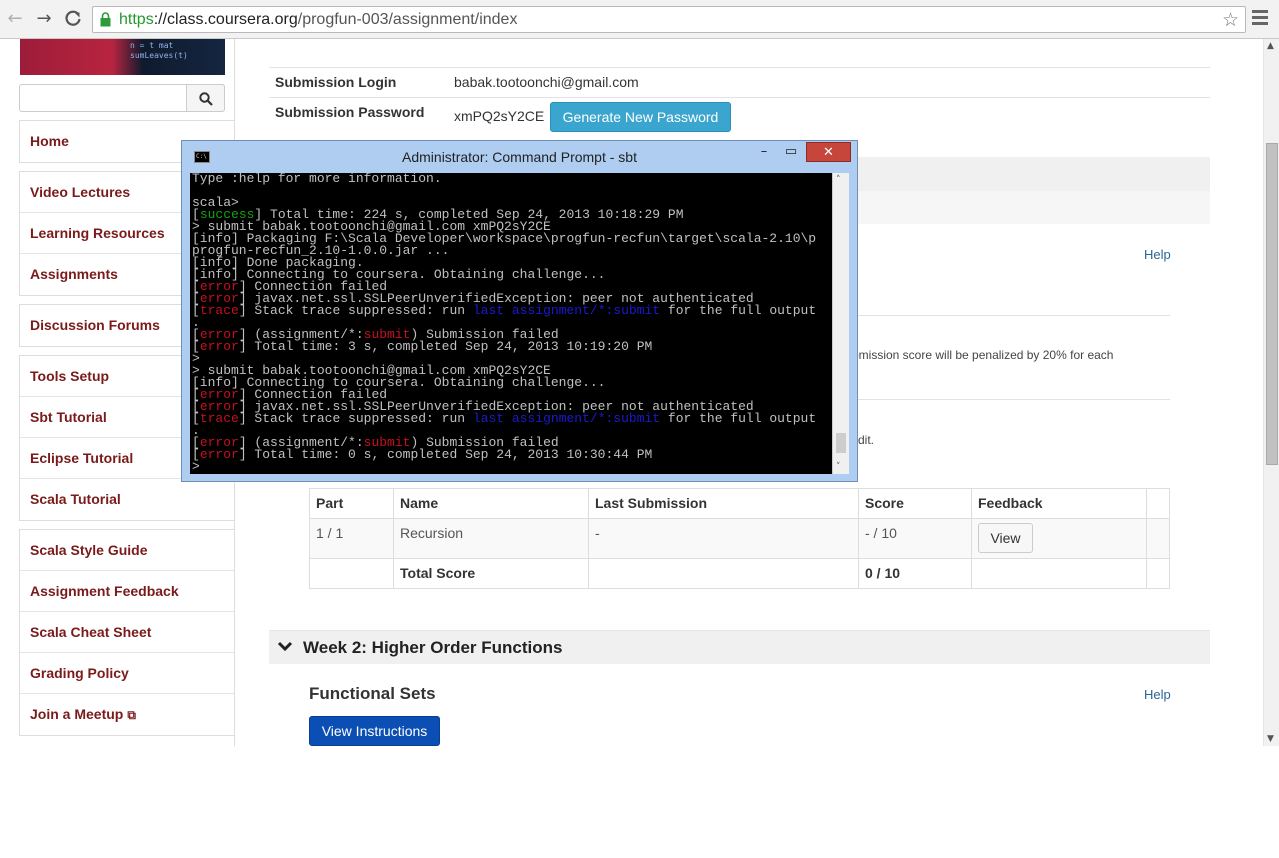  Describe the element at coordinates (1059, 503) in the screenshot. I see `column-header-feedback: Feedback` at that location.